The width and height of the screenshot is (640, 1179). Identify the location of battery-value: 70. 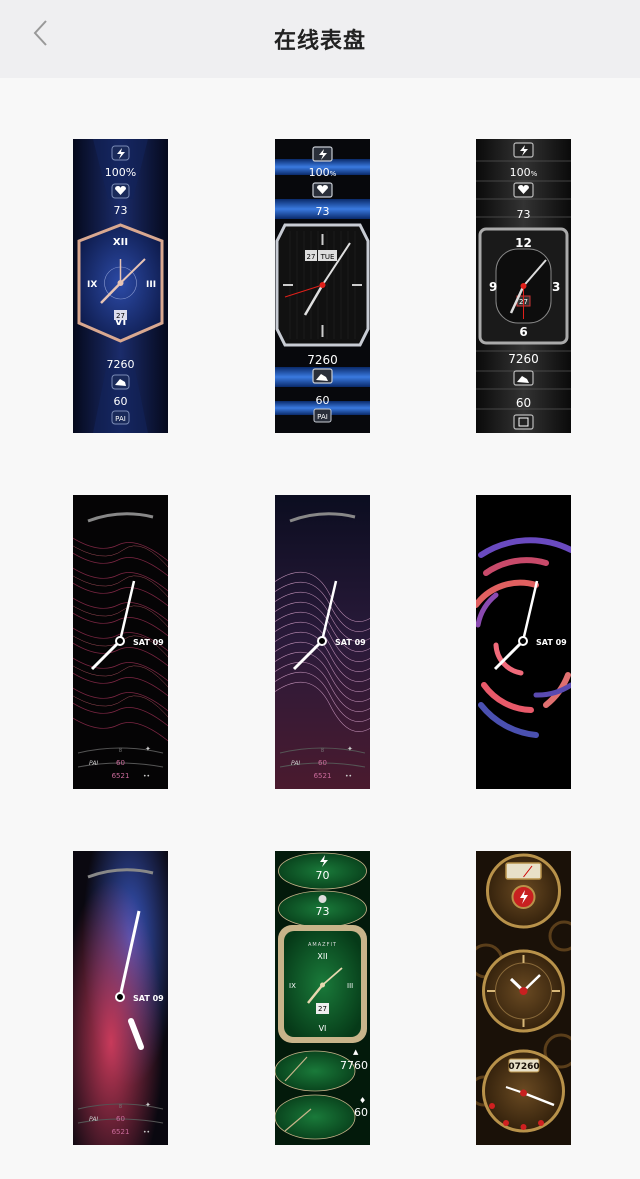
(323, 875).